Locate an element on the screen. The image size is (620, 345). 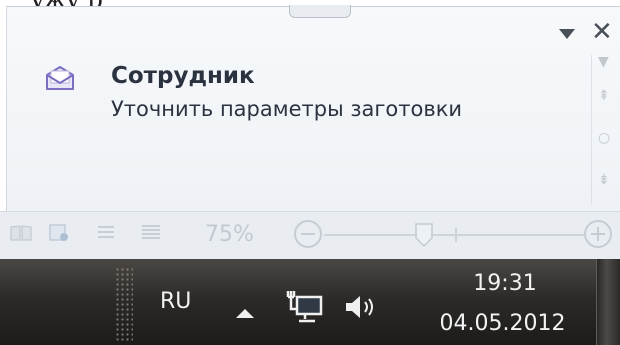
page-down-icon: ⇟ is located at coordinates (604, 180).